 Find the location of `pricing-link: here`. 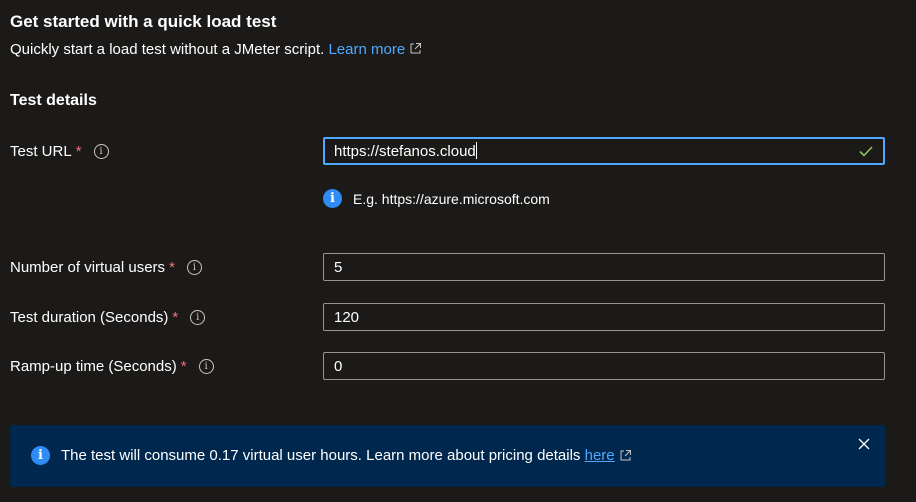

pricing-link: here is located at coordinates (600, 455).